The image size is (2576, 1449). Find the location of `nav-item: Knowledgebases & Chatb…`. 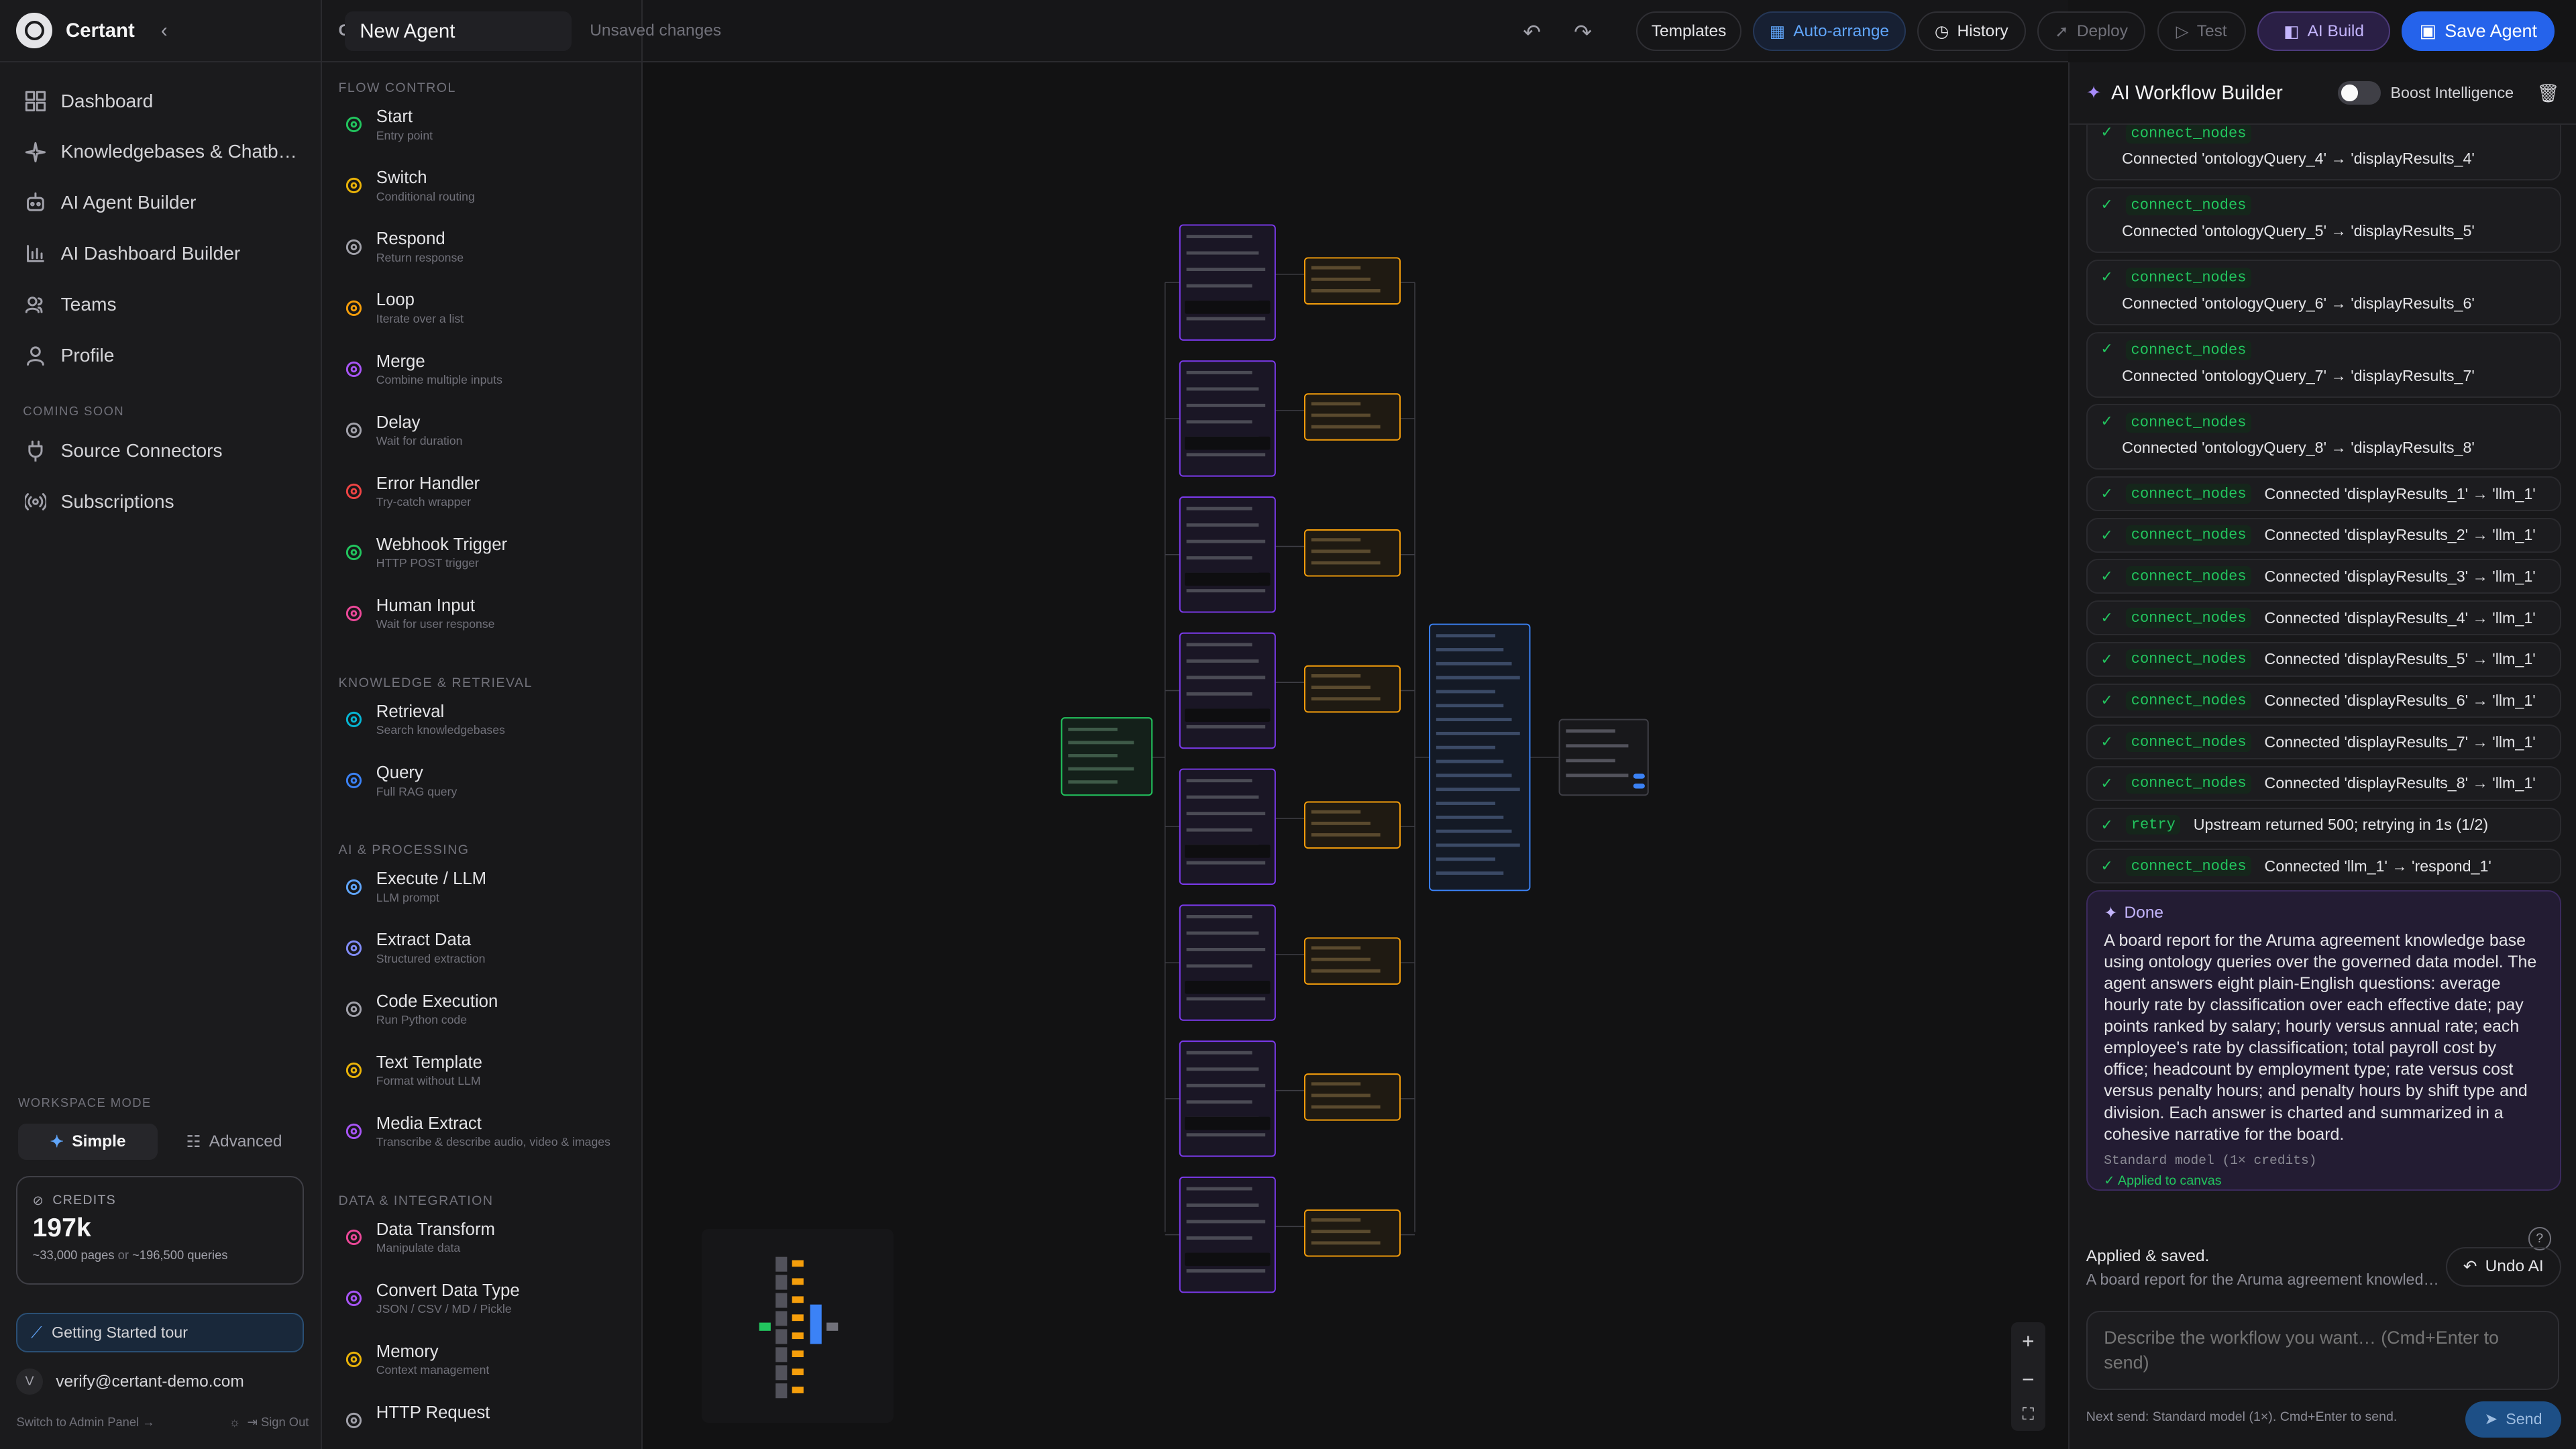

nav-item: Knowledgebases & Chatb… is located at coordinates (160, 152).